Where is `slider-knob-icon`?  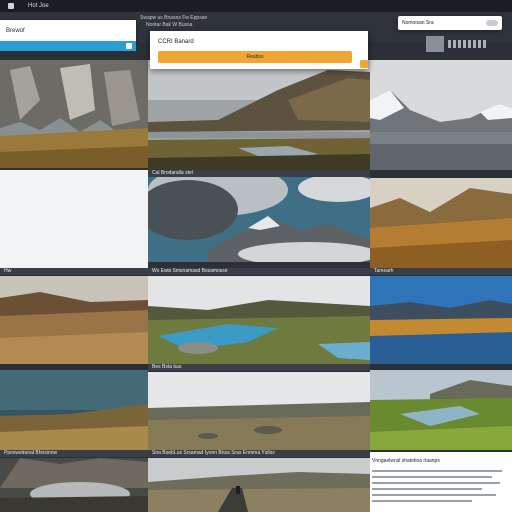 slider-knob-icon is located at coordinates (435, 44).